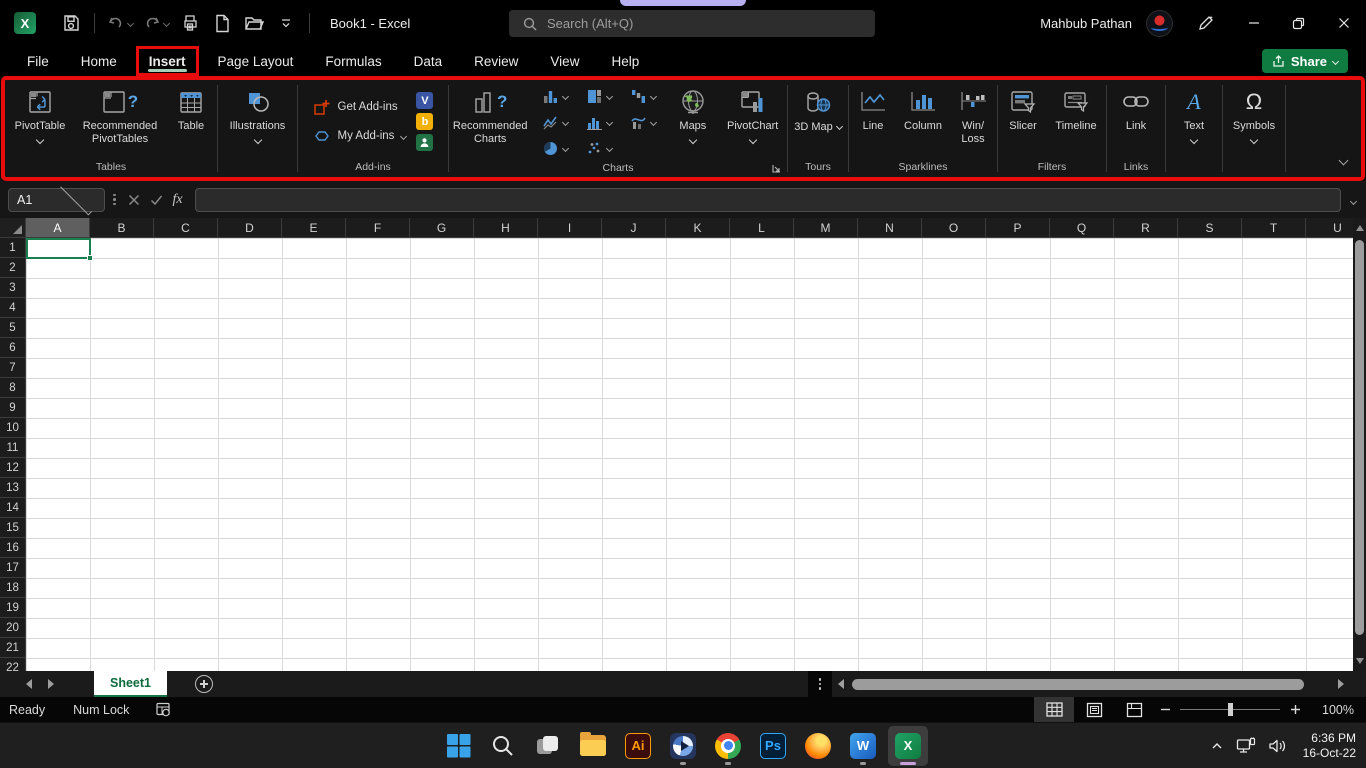 The width and height of the screenshot is (1366, 768). I want to click on zoom-level: 100%, so click(1330, 710).